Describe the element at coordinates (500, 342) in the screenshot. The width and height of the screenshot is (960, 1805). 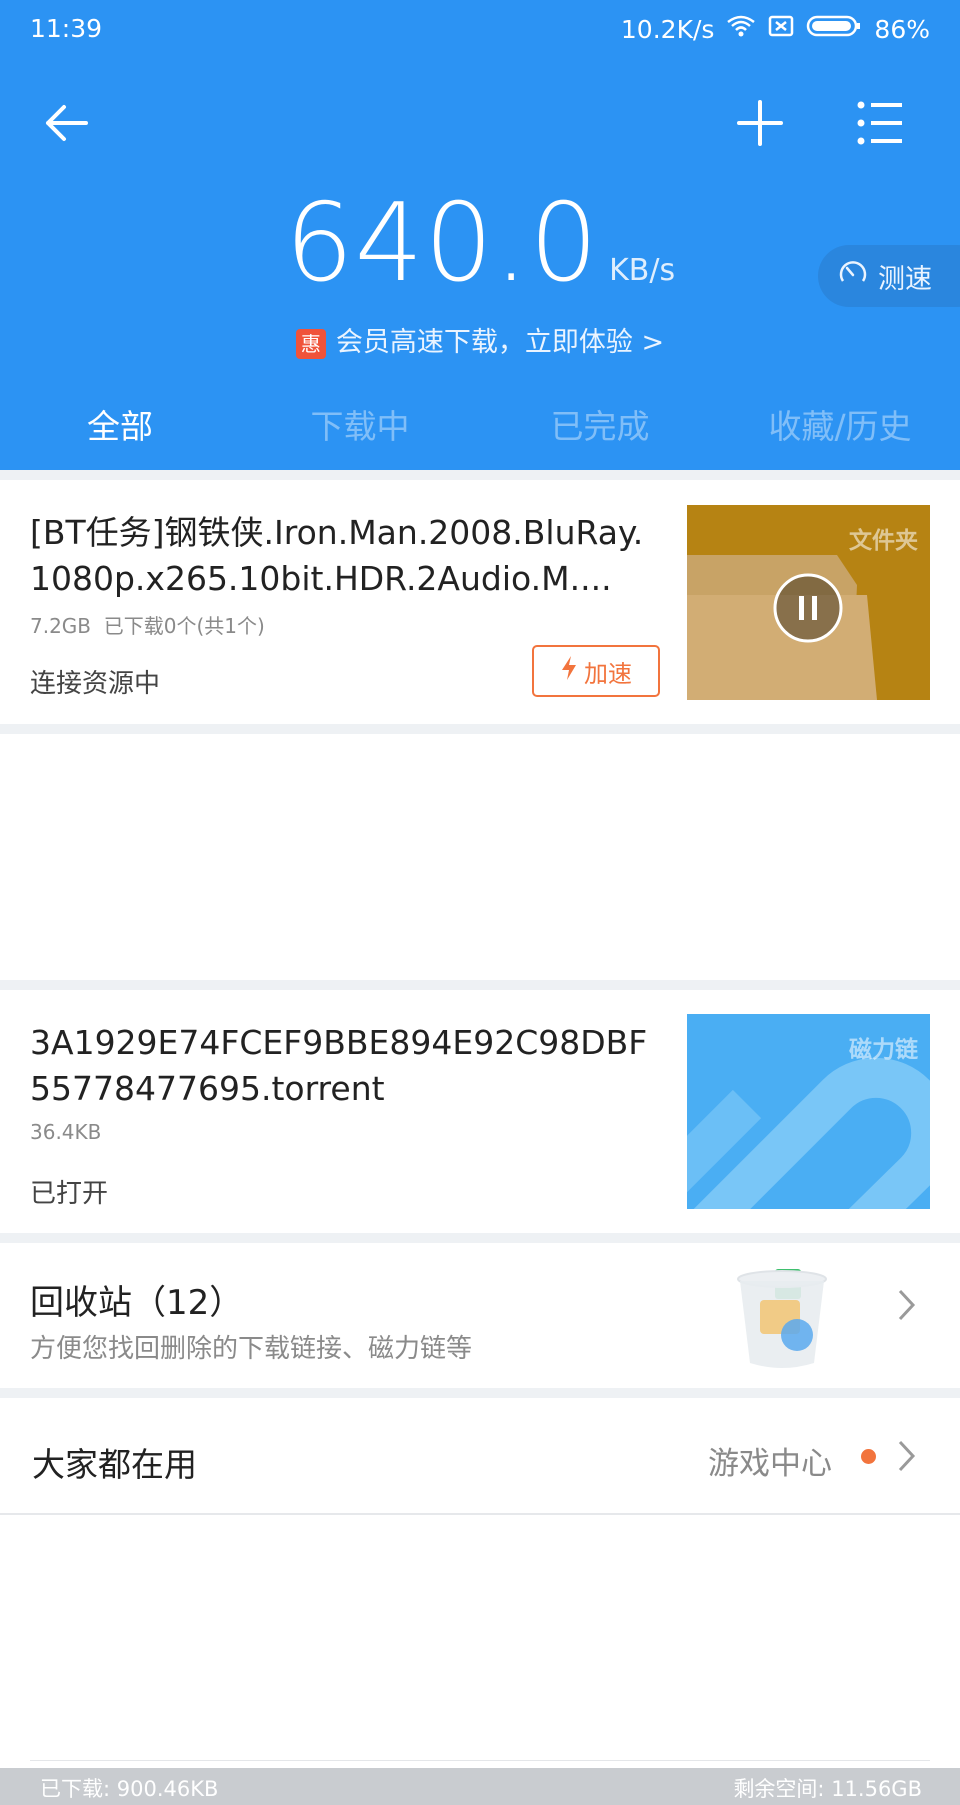
I see `promo-text: 会员高速下载，立即体验 >` at that location.